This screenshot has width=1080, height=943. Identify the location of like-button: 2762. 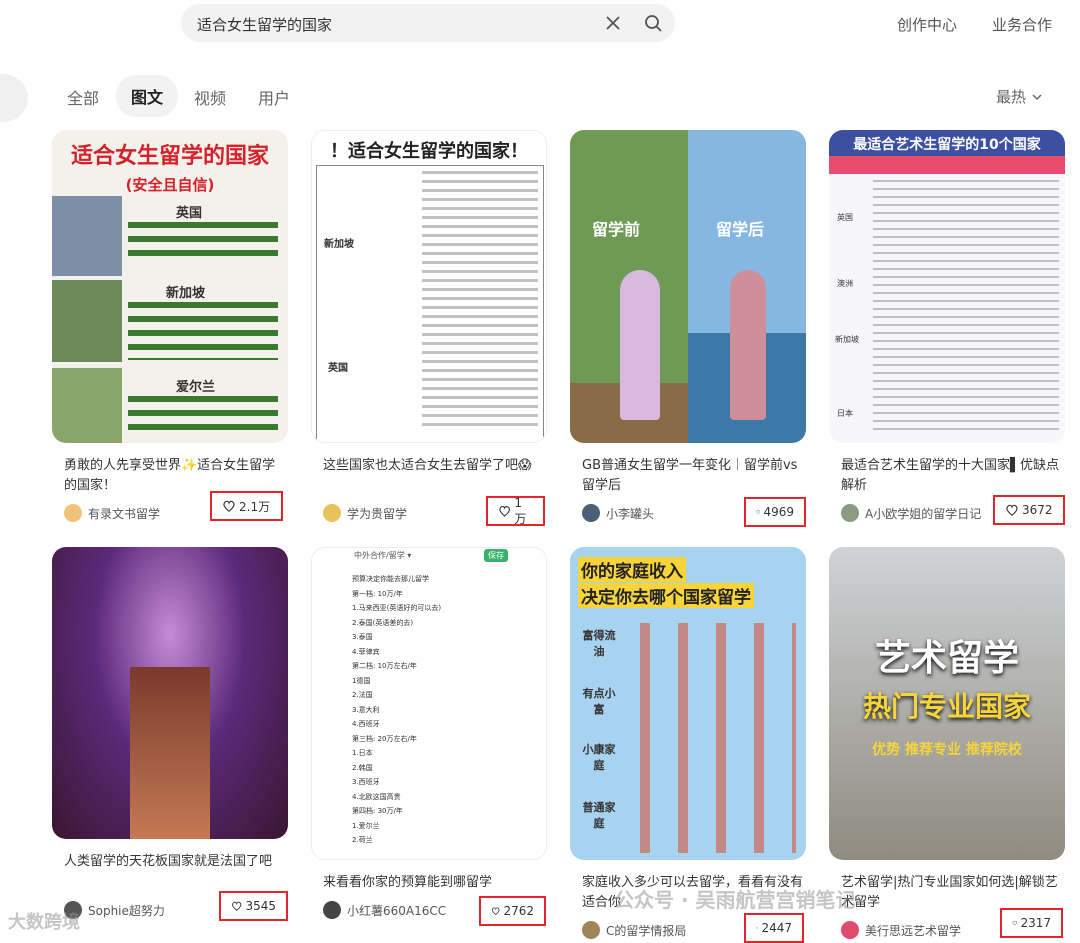
(512, 911).